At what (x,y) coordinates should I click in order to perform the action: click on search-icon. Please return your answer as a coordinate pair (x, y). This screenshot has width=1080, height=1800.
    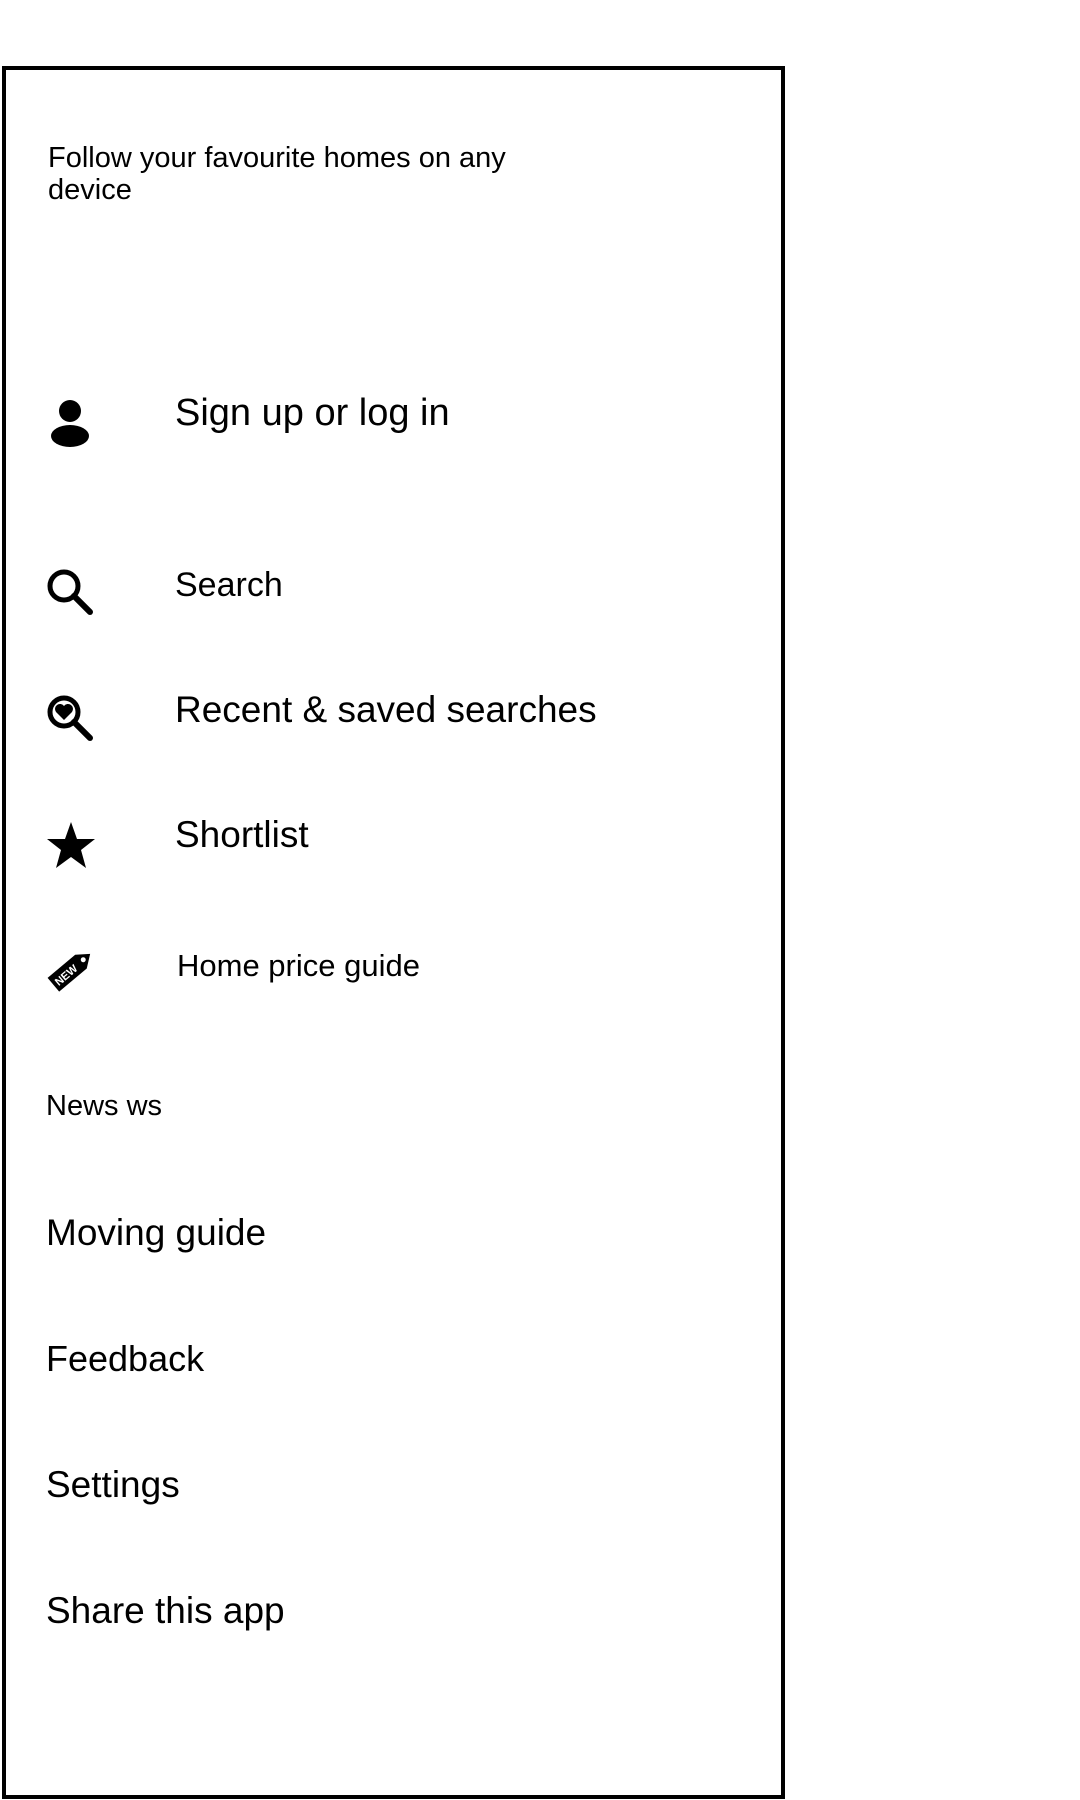
    Looking at the image, I should click on (71, 593).